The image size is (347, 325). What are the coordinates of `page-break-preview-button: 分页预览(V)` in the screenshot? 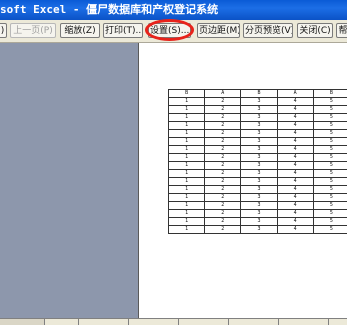 It's located at (268, 30).